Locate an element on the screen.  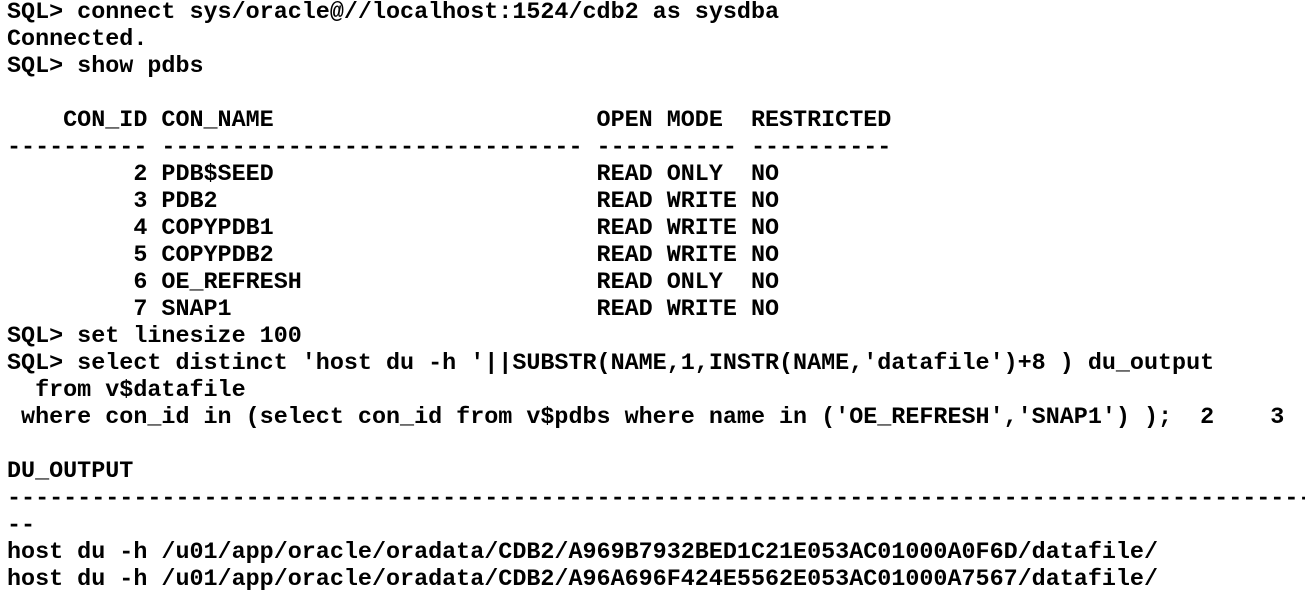
pdbs-table-row: 4 COPYPDB1 READ WRITE NO is located at coordinates (393, 229).